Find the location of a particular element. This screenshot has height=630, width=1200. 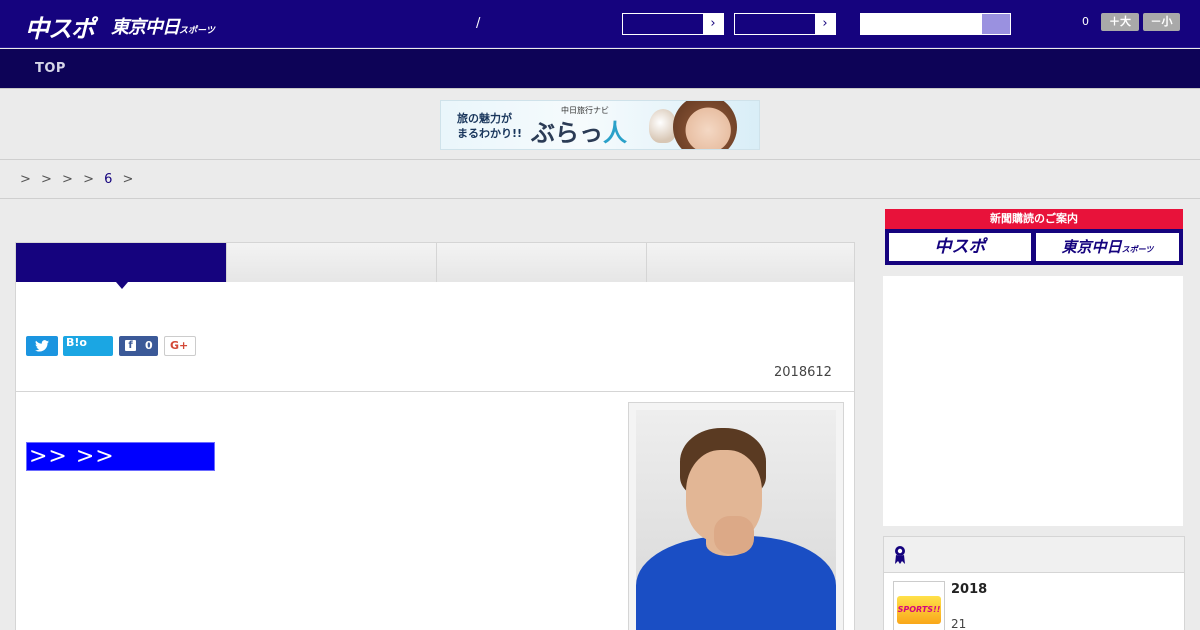

ranking-thumbnail: SPORTS!! is located at coordinates (919, 605).